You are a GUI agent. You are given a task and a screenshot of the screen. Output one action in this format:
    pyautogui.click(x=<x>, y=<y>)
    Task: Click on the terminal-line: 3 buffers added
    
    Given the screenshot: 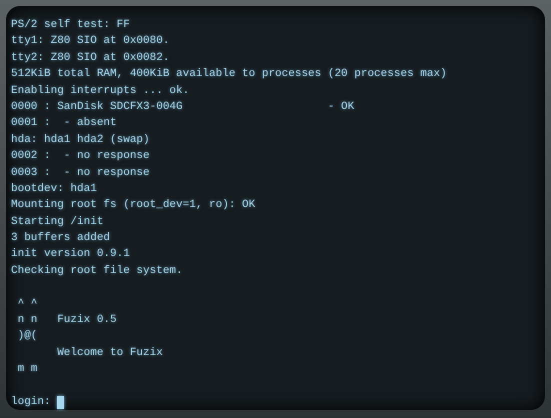 What is the action you would take?
    pyautogui.click(x=60, y=238)
    